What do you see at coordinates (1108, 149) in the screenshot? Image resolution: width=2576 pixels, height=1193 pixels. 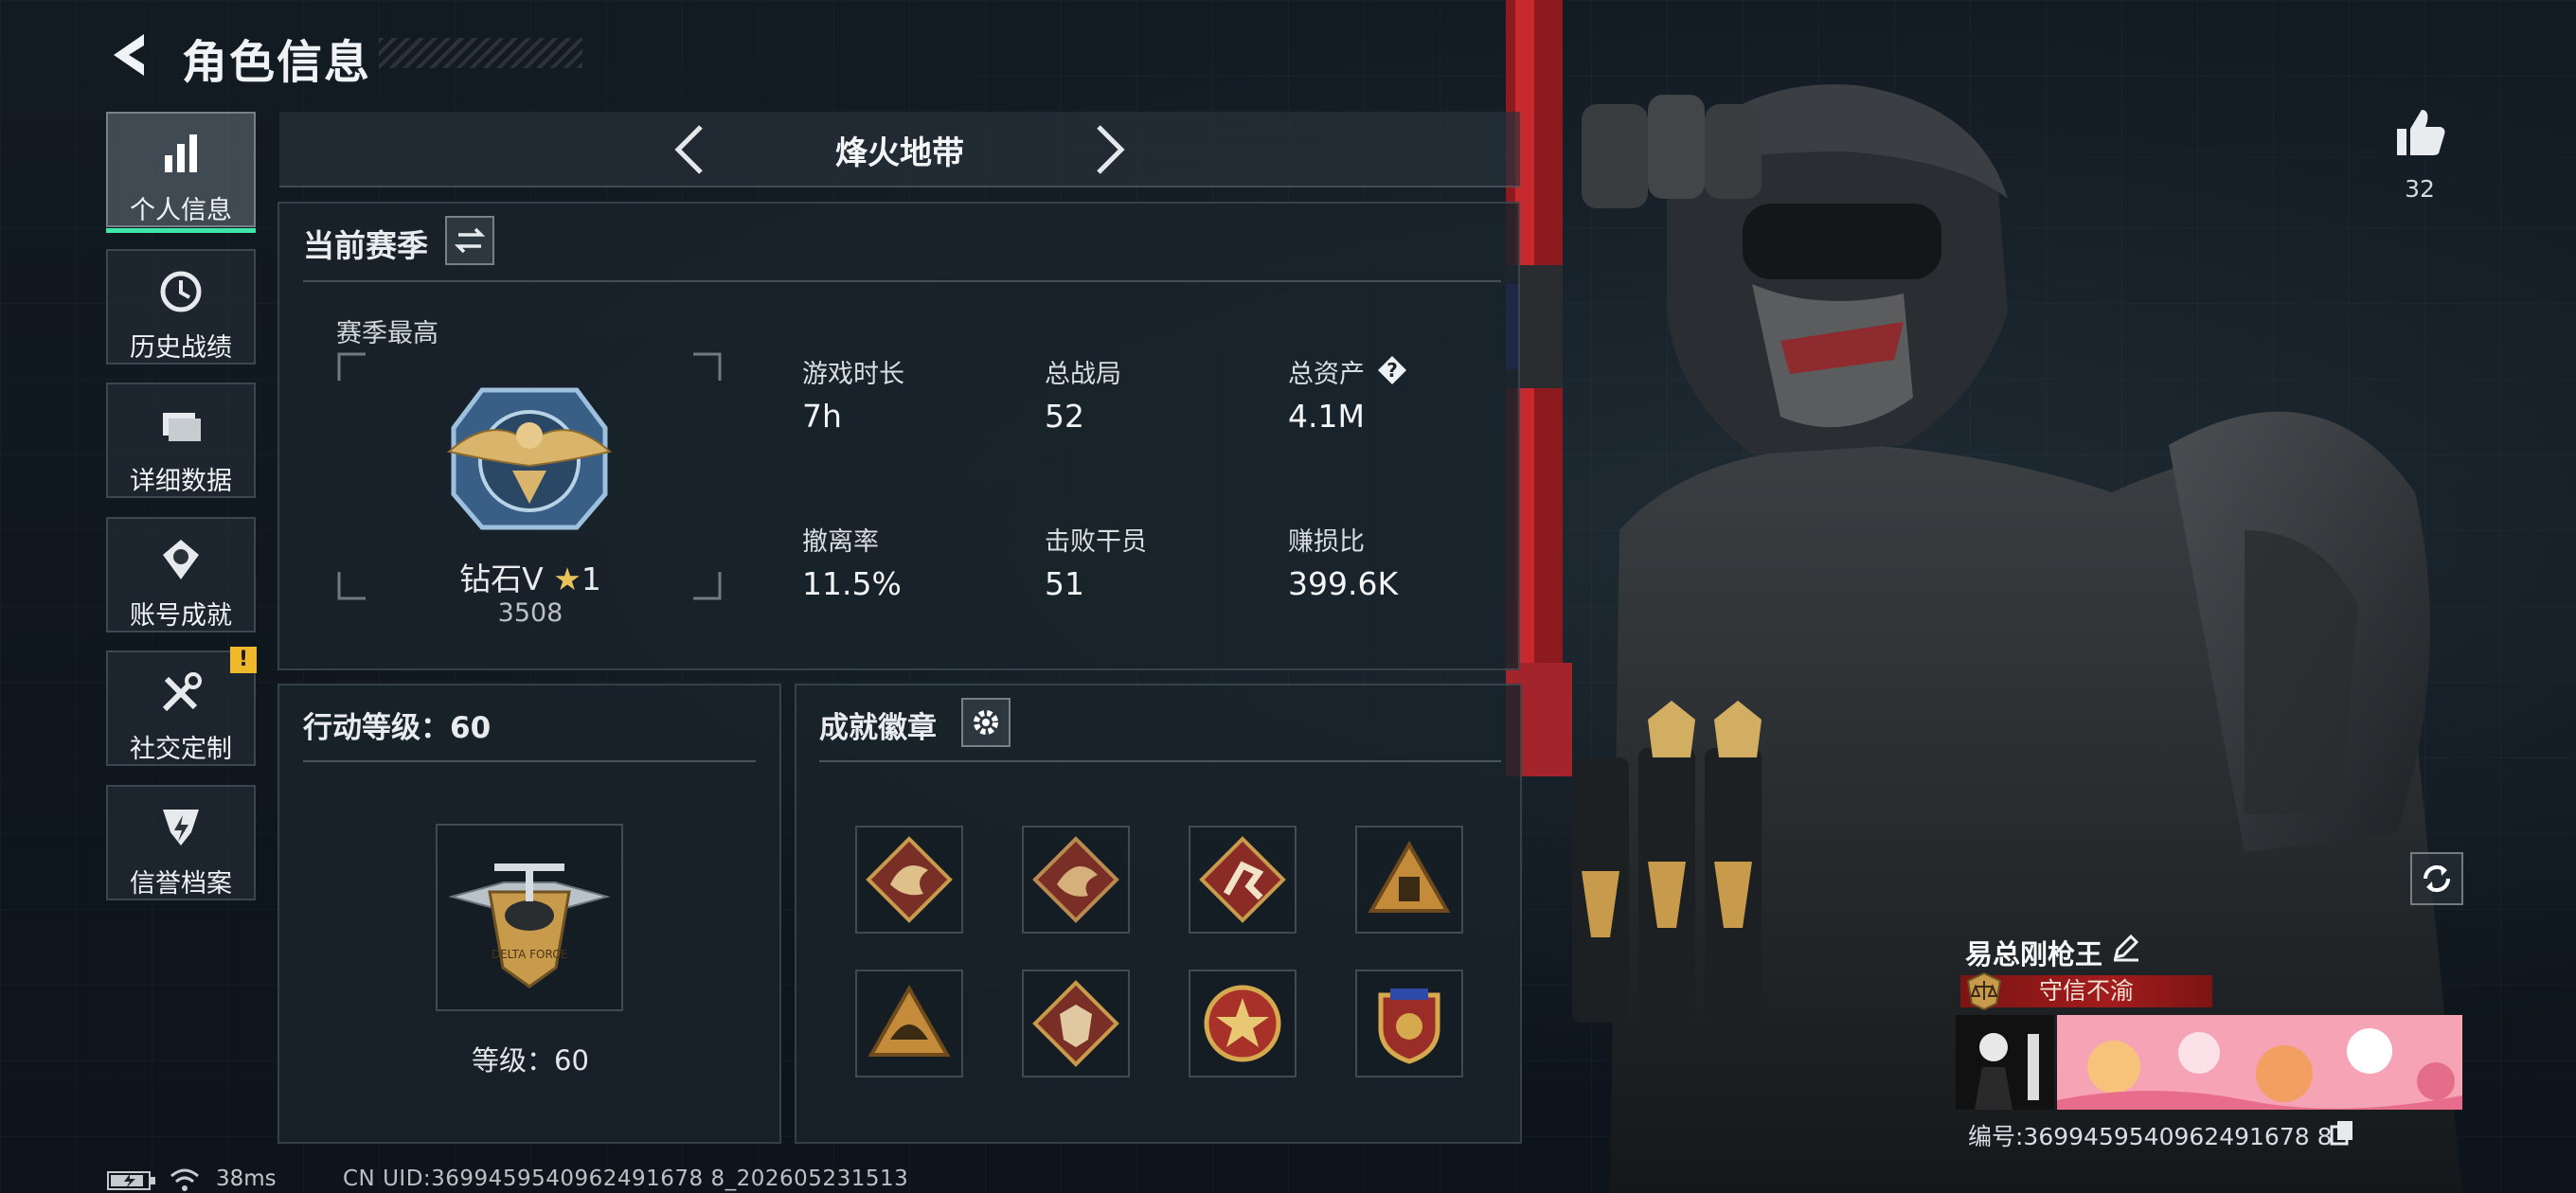 I see `next-mode-arrow-icon` at bounding box center [1108, 149].